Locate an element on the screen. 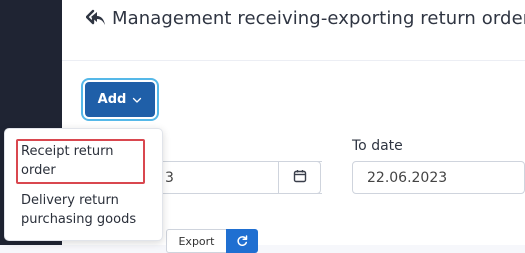 This screenshot has width=525, height=253. to-date-label: To date is located at coordinates (377, 146).